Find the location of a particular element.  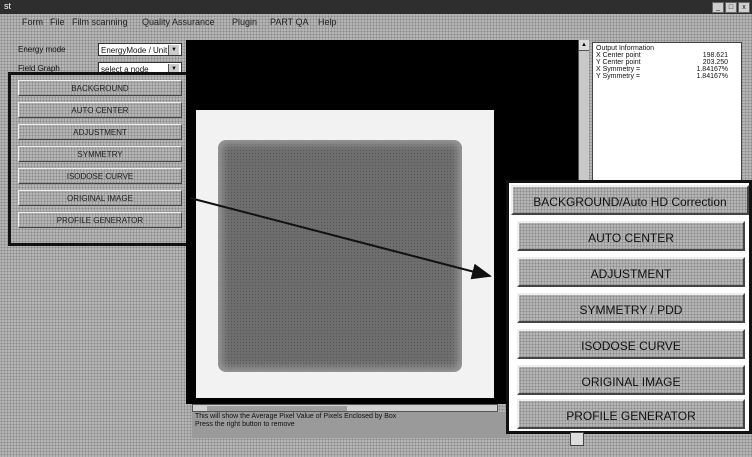

menu-plugin: Plugin is located at coordinates (244, 22).